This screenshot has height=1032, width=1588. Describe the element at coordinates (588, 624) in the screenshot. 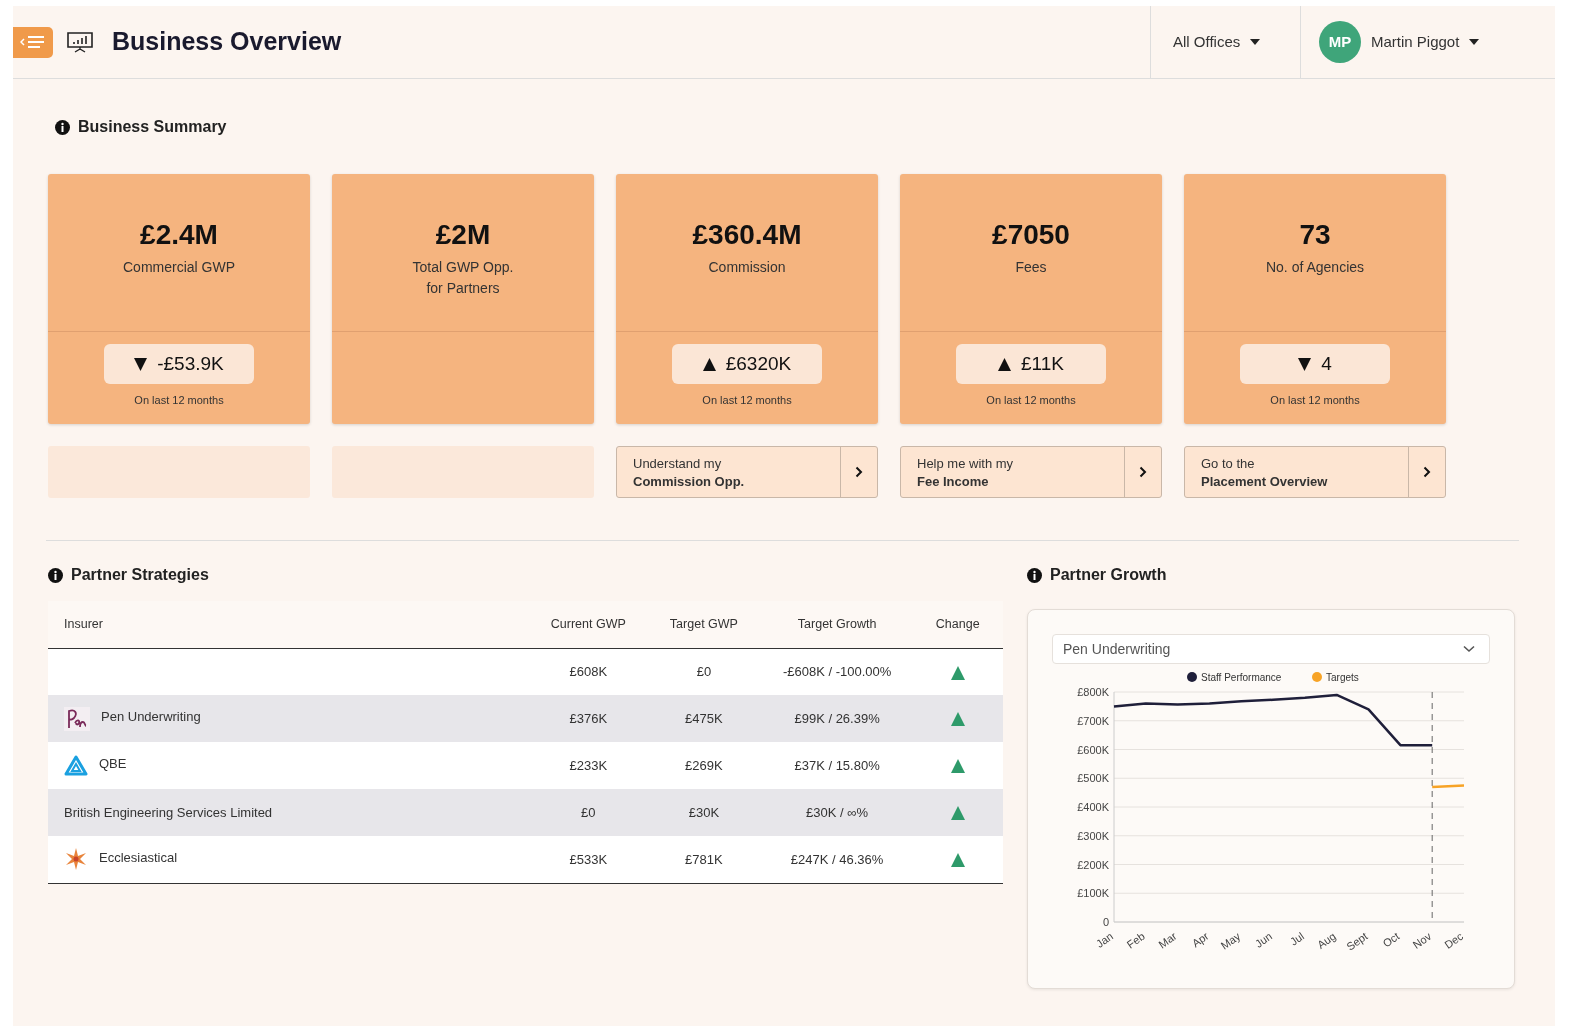

I see `column-header: Current GWP` at that location.